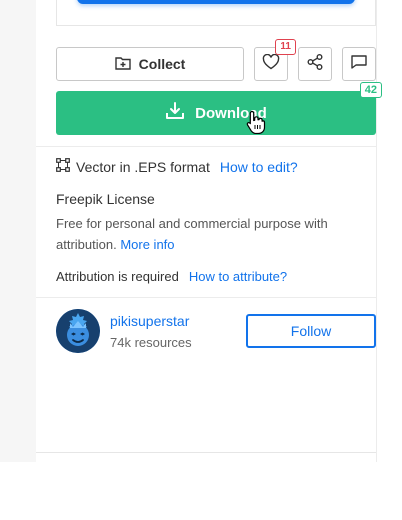 The height and width of the screenshot is (520, 402). What do you see at coordinates (151, 342) in the screenshot?
I see `author-resources: 74k resources` at bounding box center [151, 342].